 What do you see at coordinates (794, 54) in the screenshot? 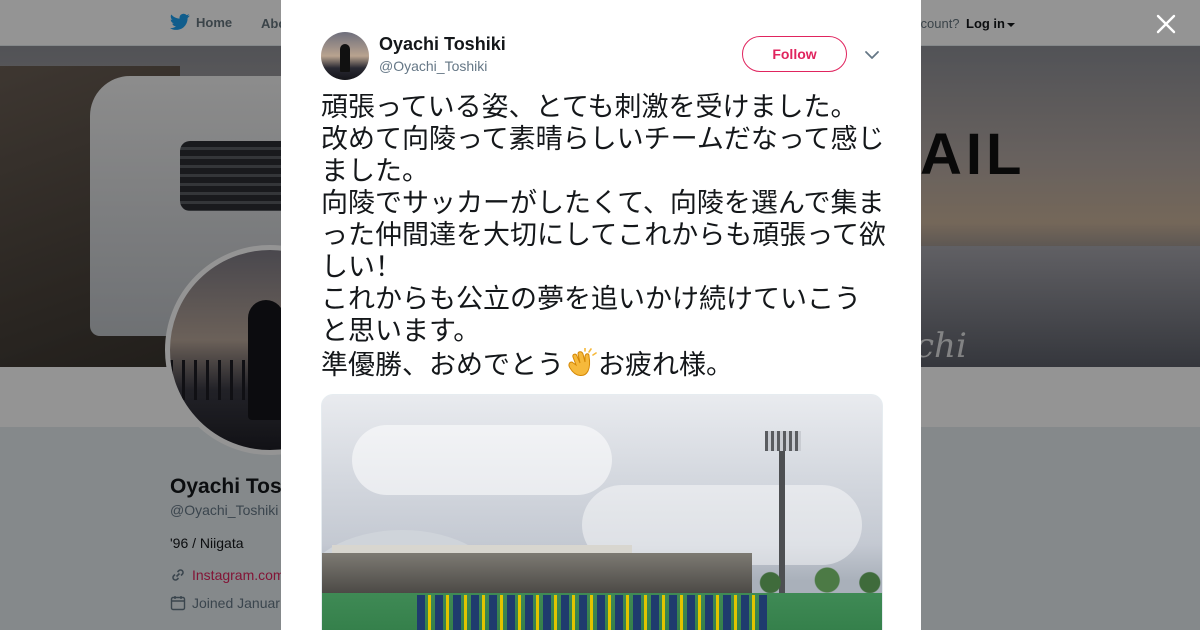
I see `follow-button: Follow` at bounding box center [794, 54].